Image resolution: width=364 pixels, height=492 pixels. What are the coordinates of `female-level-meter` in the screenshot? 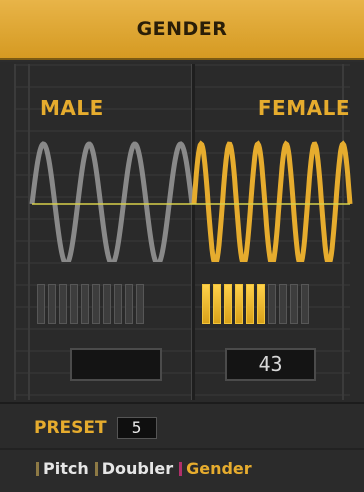 It's located at (255, 304).